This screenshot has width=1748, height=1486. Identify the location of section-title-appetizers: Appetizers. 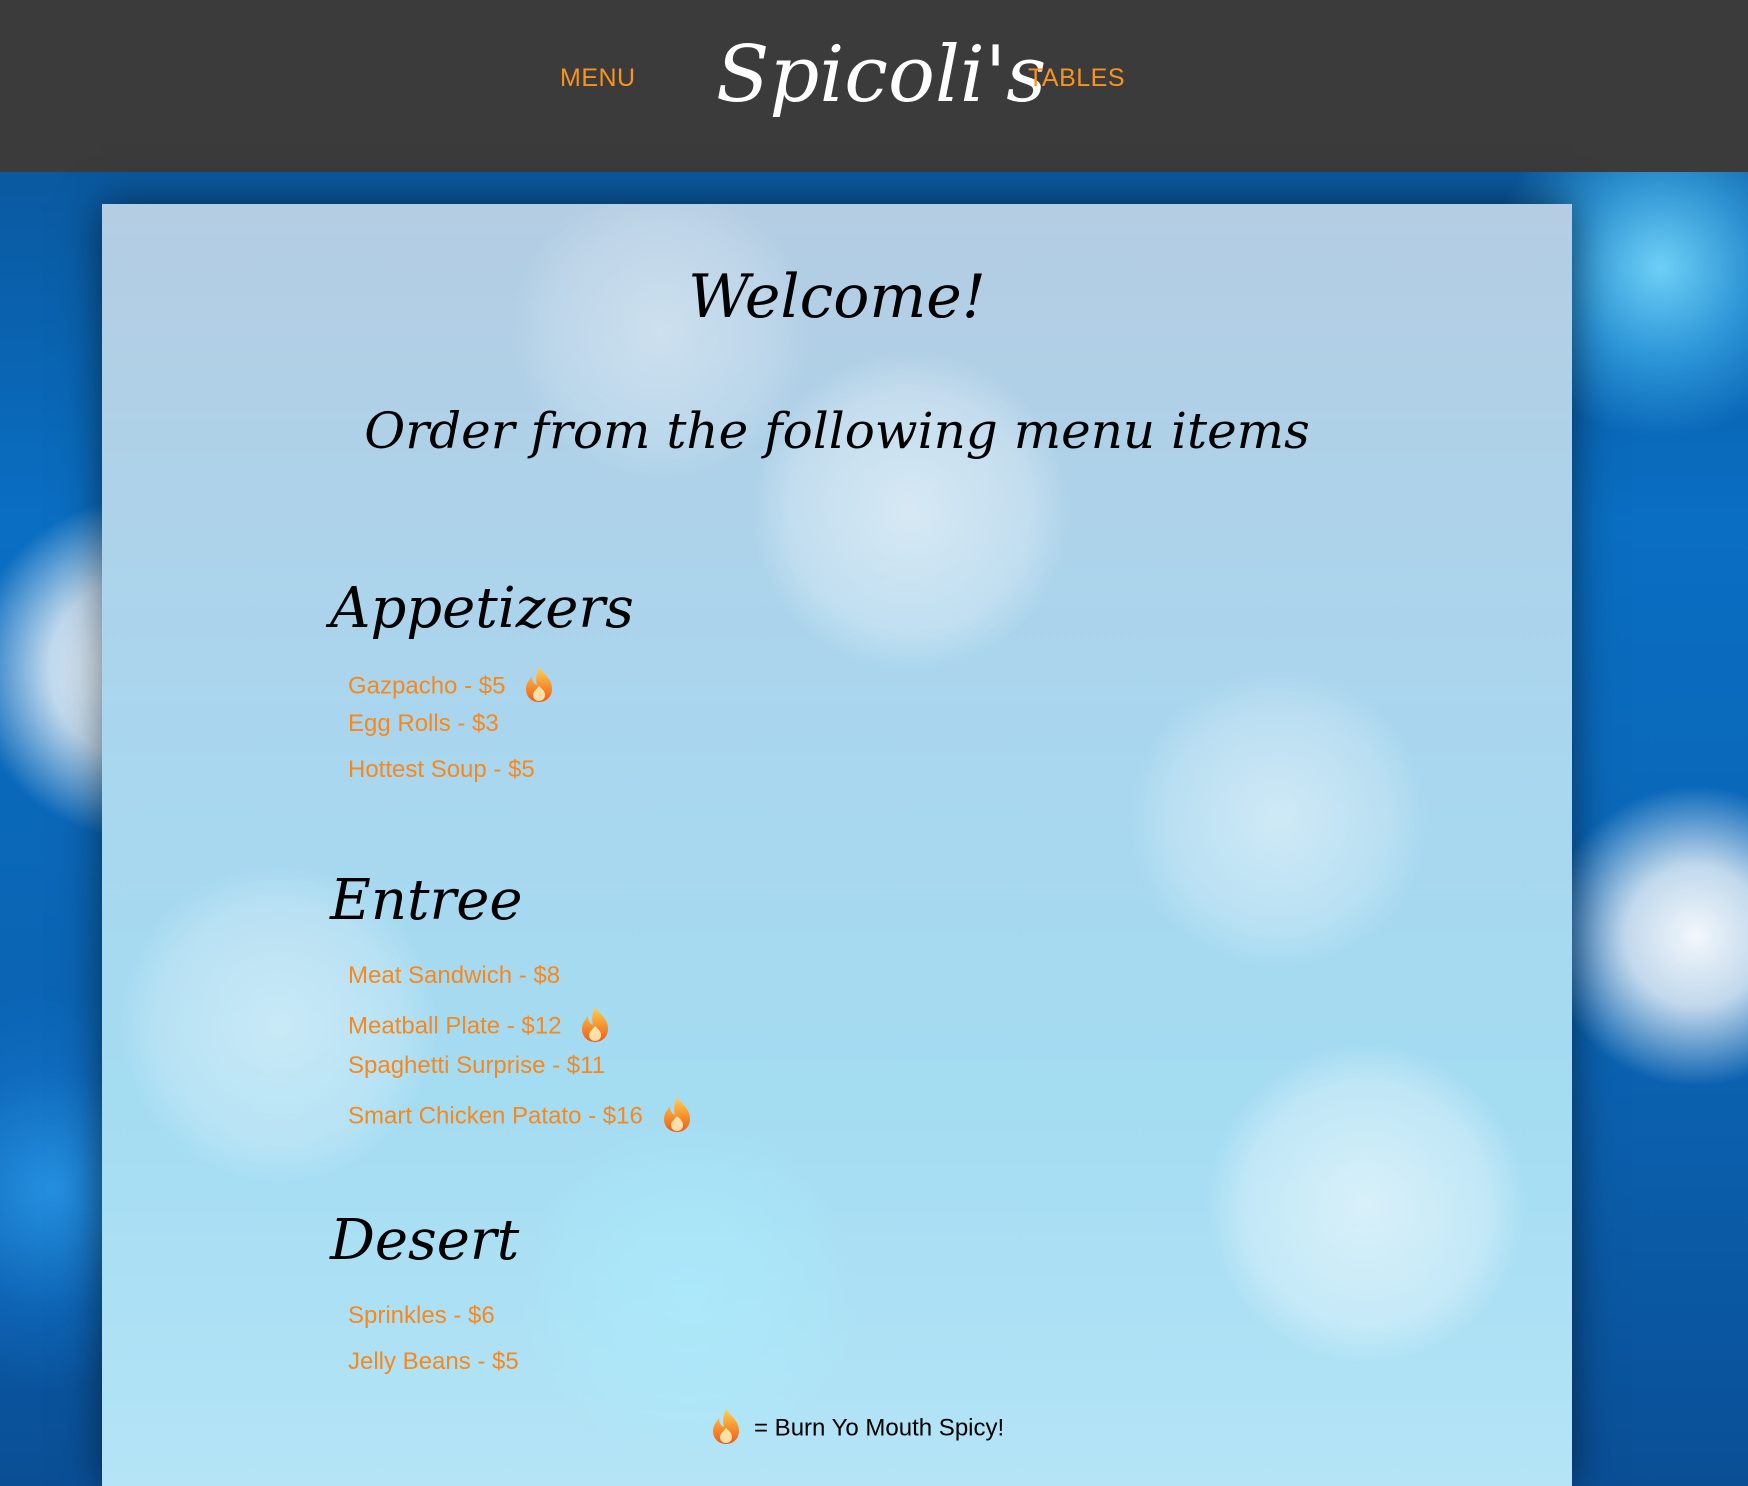
(482, 608).